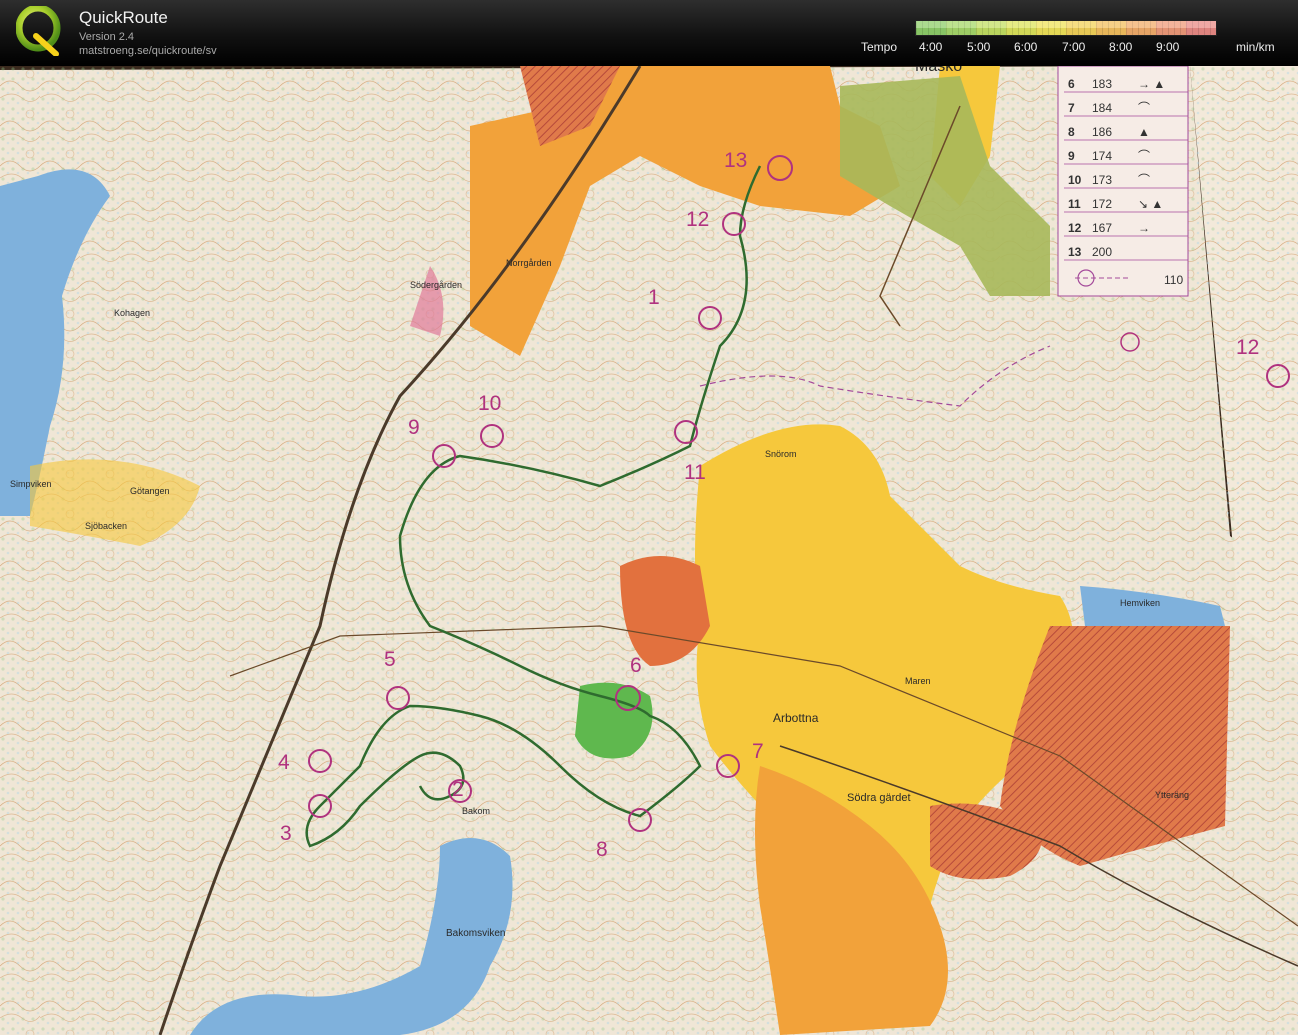 The width and height of the screenshot is (1298, 1035). What do you see at coordinates (931, 47) in the screenshot?
I see `tempo-tick: 4:00` at bounding box center [931, 47].